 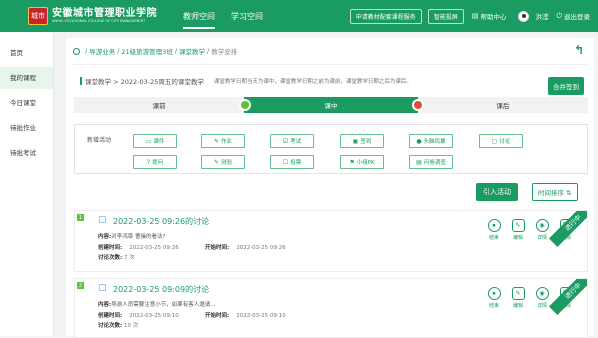 I want to click on add-brainstorm-button: ● 头脑风暴, so click(x=431, y=141).